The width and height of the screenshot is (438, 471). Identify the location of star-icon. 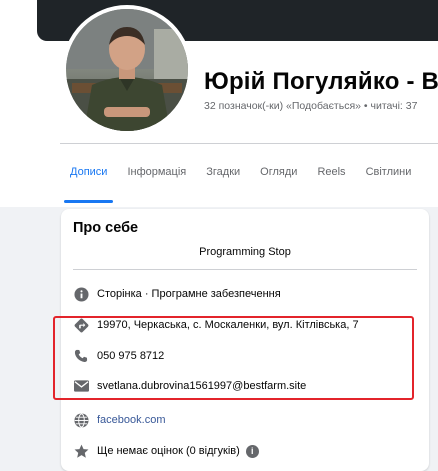
(81, 451).